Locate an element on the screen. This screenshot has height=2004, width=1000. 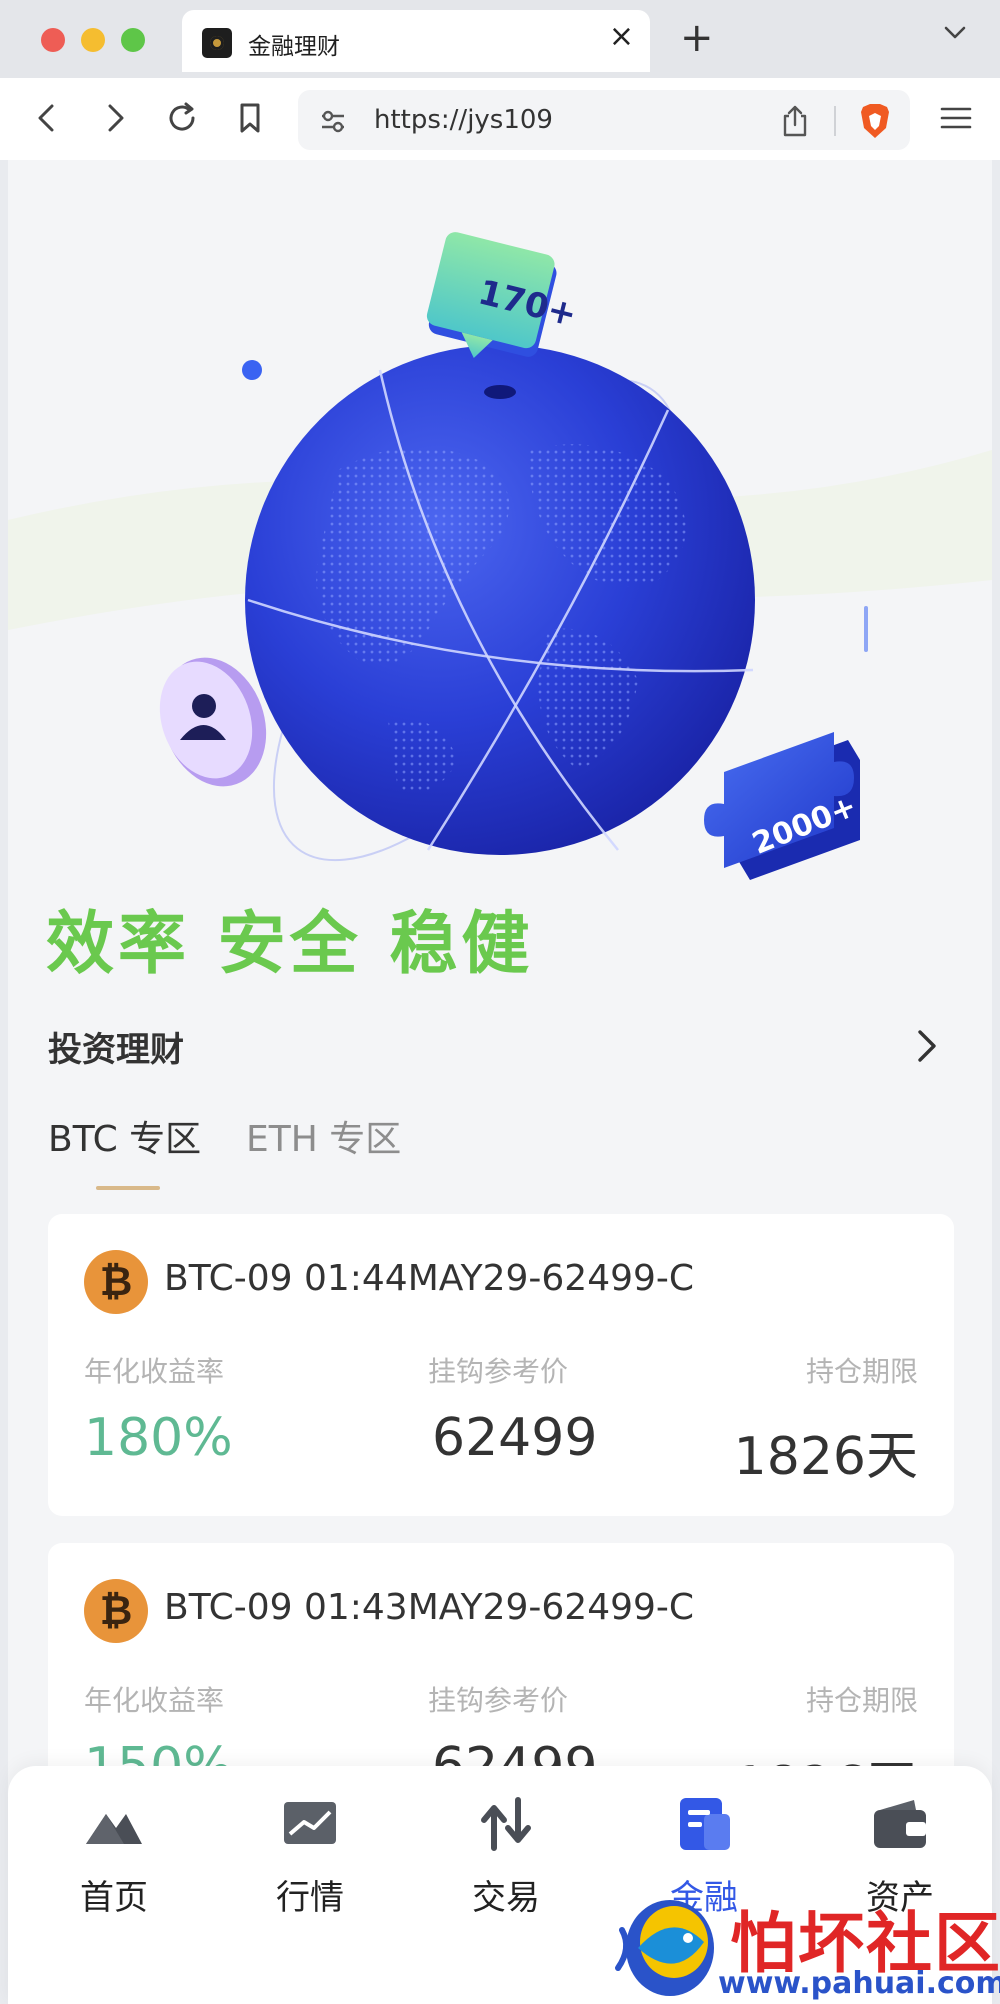
term-value: 1826天 is located at coordinates (825, 1457).